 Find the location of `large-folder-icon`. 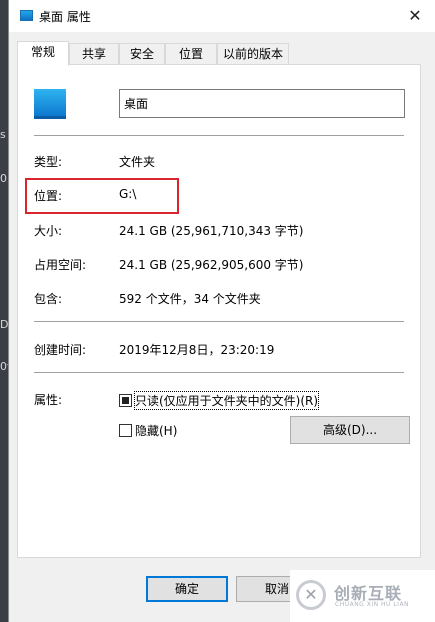

large-folder-icon is located at coordinates (50, 104).